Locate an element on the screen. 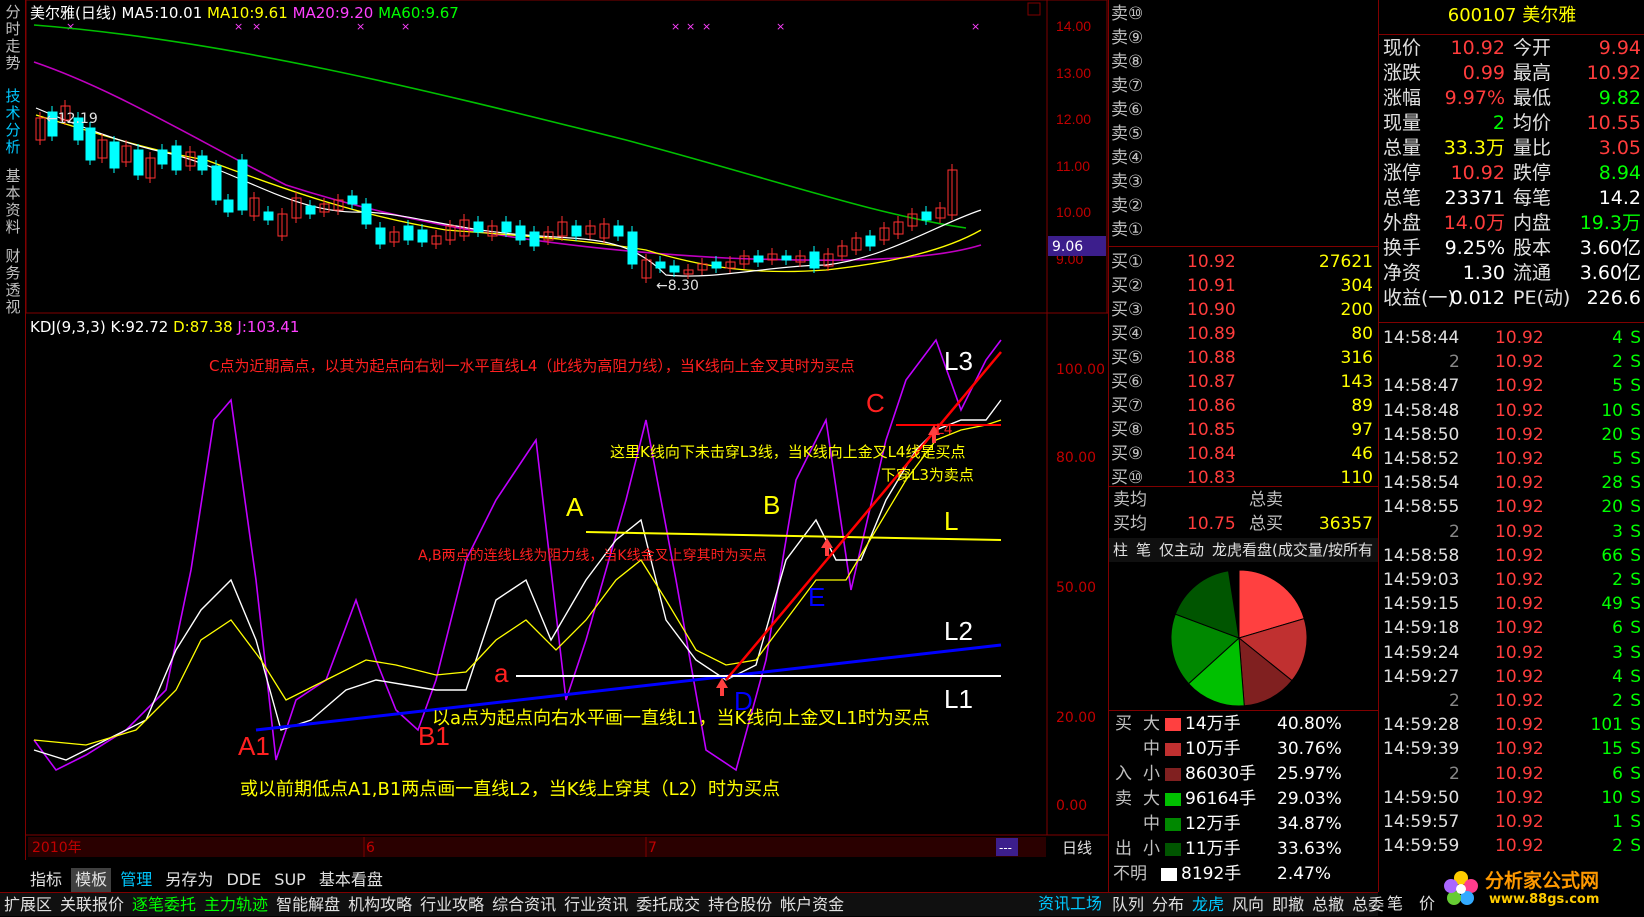  toolbar-item: 主力轨迹 is located at coordinates (236, 905).